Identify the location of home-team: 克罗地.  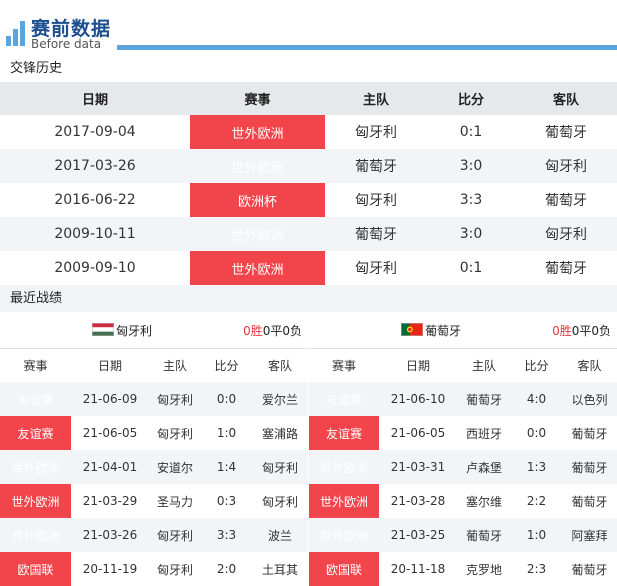
(484, 569).